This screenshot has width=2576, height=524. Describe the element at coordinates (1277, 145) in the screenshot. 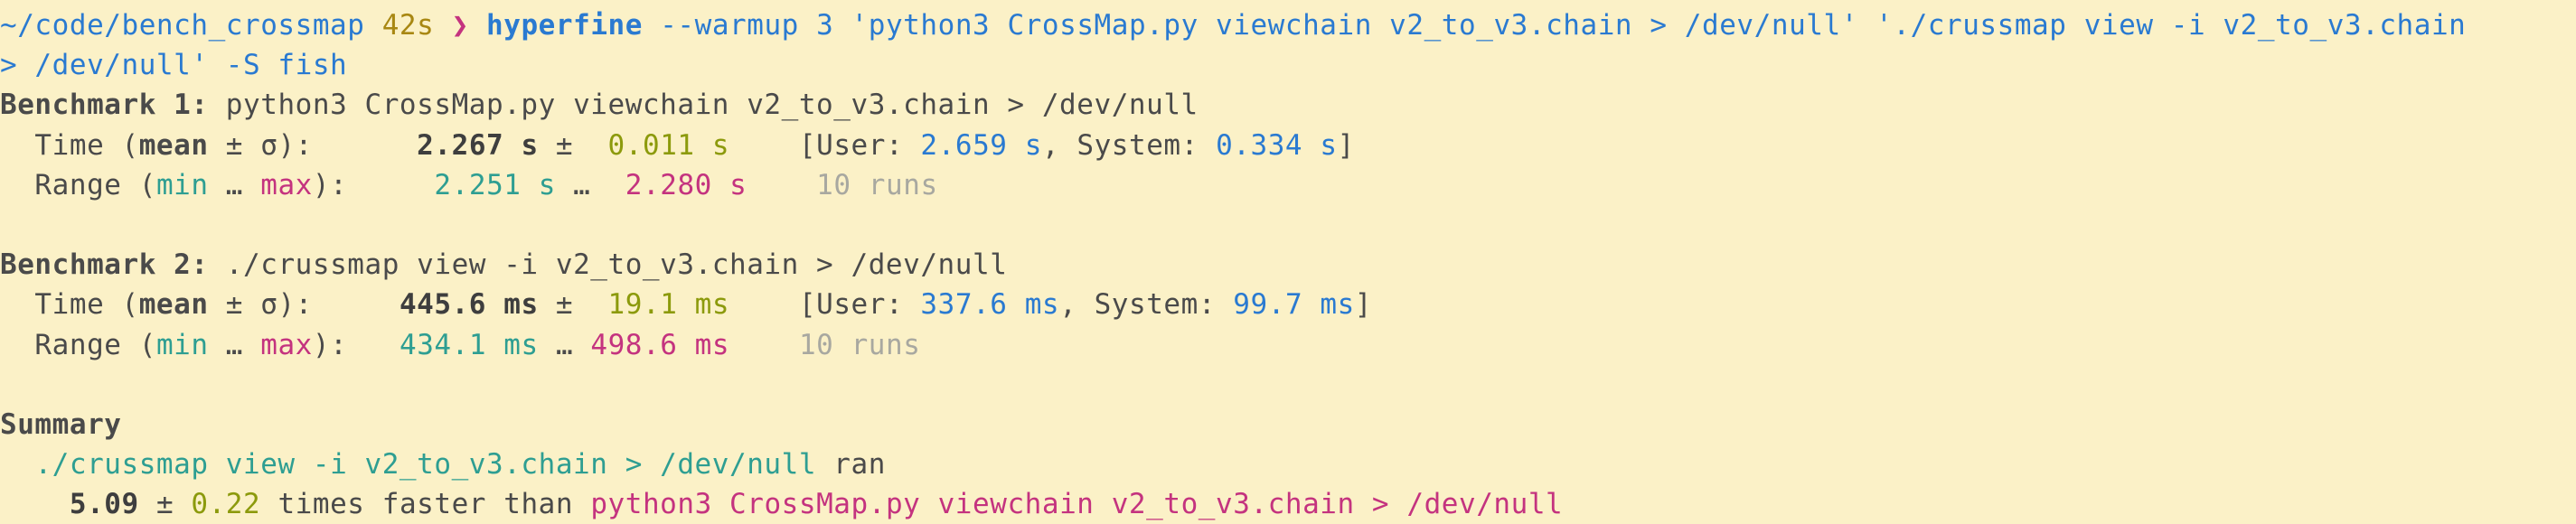

I see `system-value: 0.334 s` at that location.